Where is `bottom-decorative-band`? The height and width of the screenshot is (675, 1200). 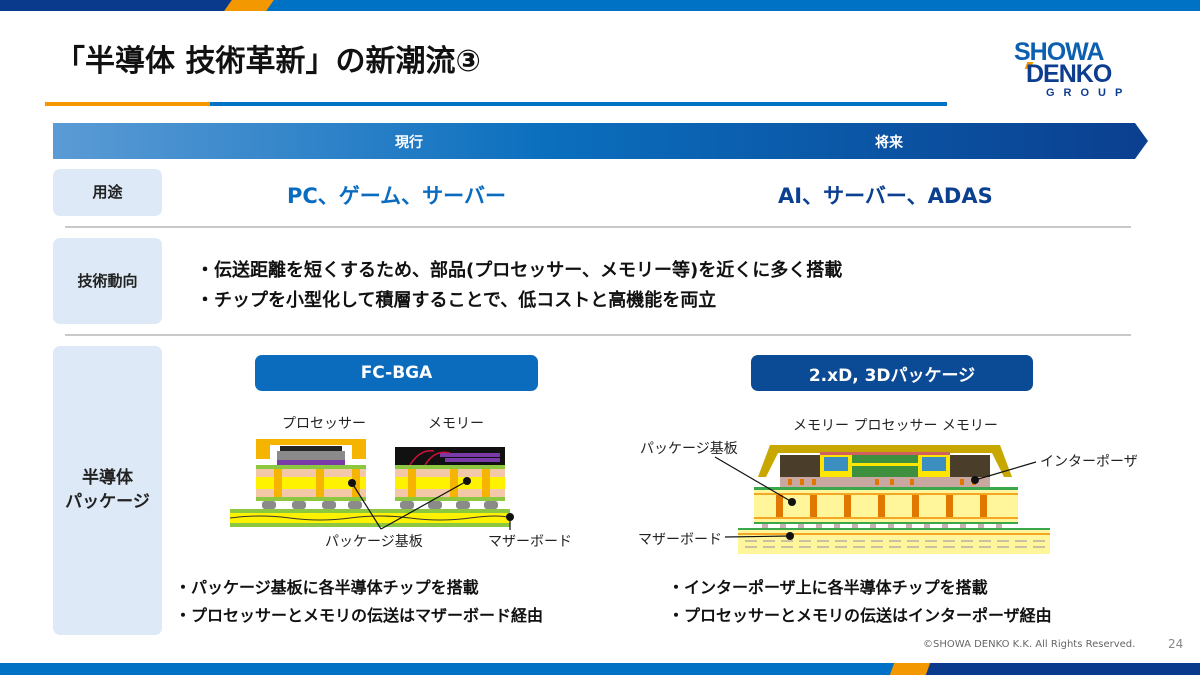
bottom-decorative-band is located at coordinates (600, 669).